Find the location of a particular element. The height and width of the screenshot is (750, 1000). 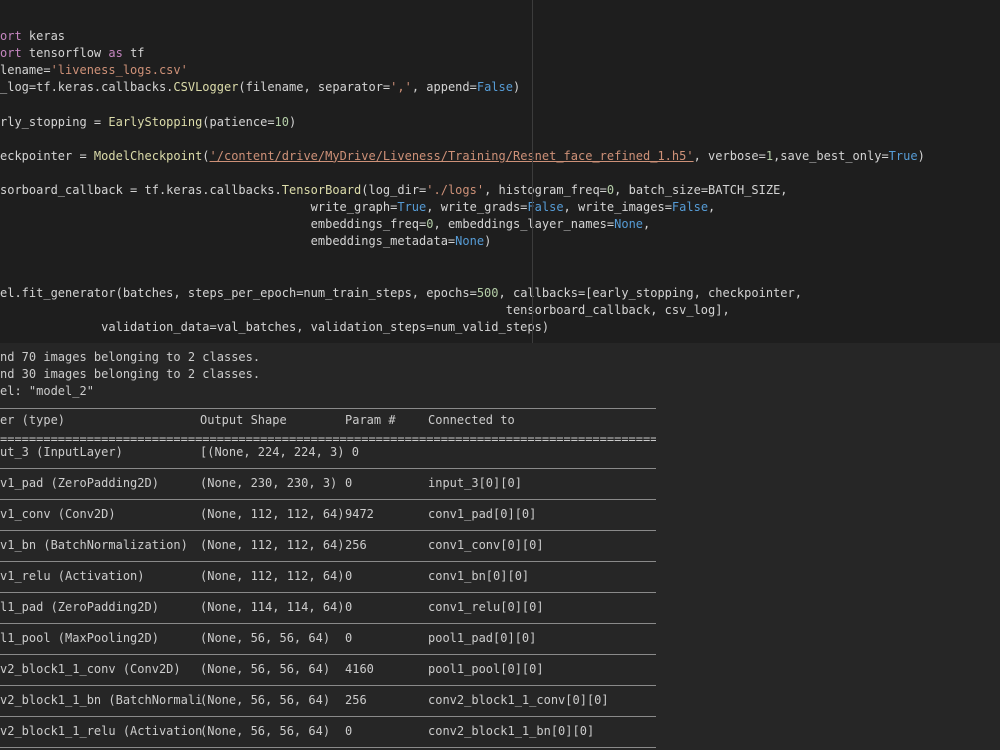

code-token: , embeddings_layer_names= is located at coordinates (524, 224).